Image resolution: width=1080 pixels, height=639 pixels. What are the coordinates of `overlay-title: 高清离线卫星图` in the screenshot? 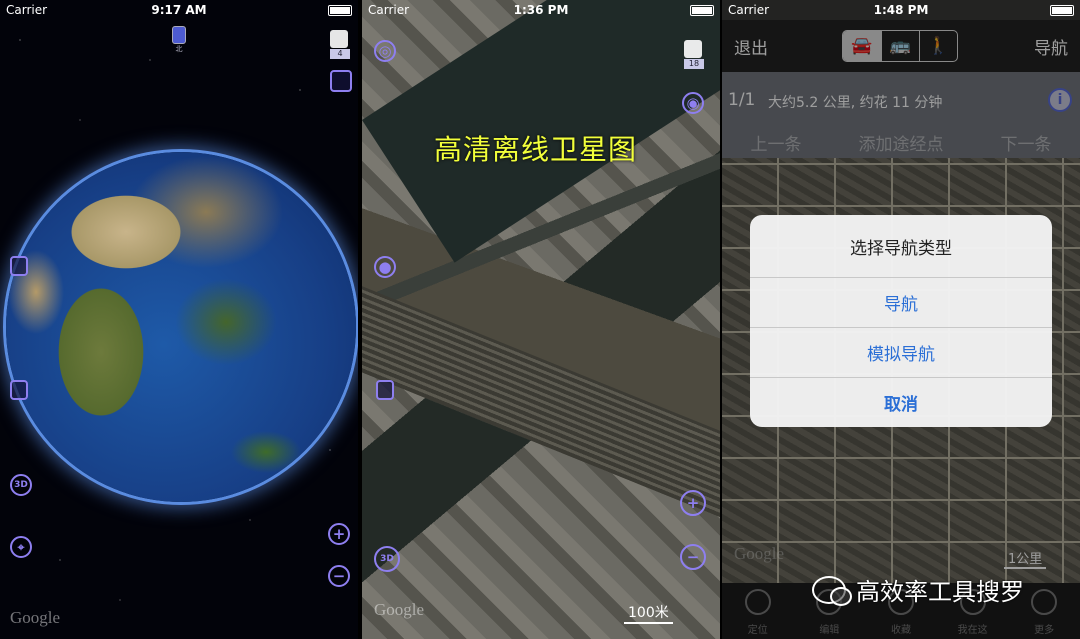 It's located at (536, 149).